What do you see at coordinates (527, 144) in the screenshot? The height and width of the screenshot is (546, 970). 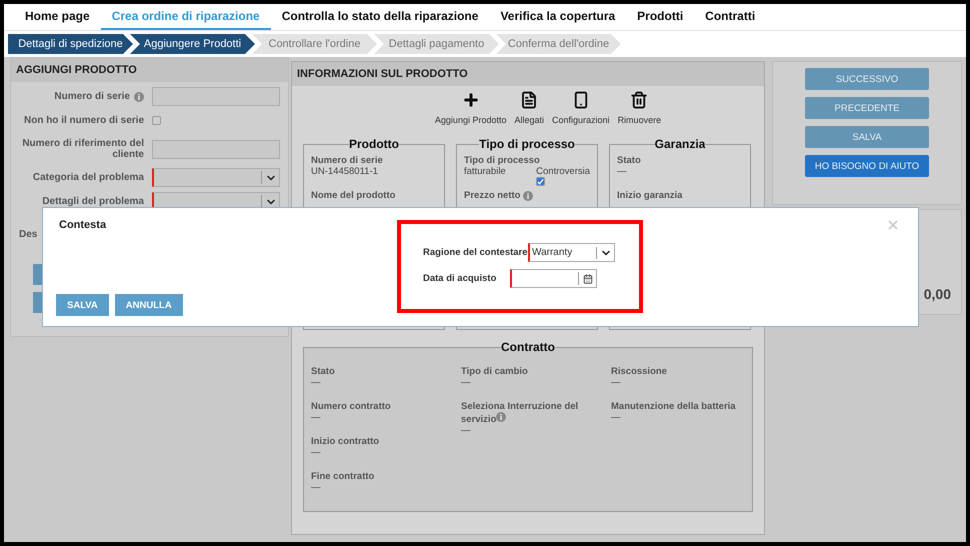 I see `section-title: Tipo di processo` at bounding box center [527, 144].